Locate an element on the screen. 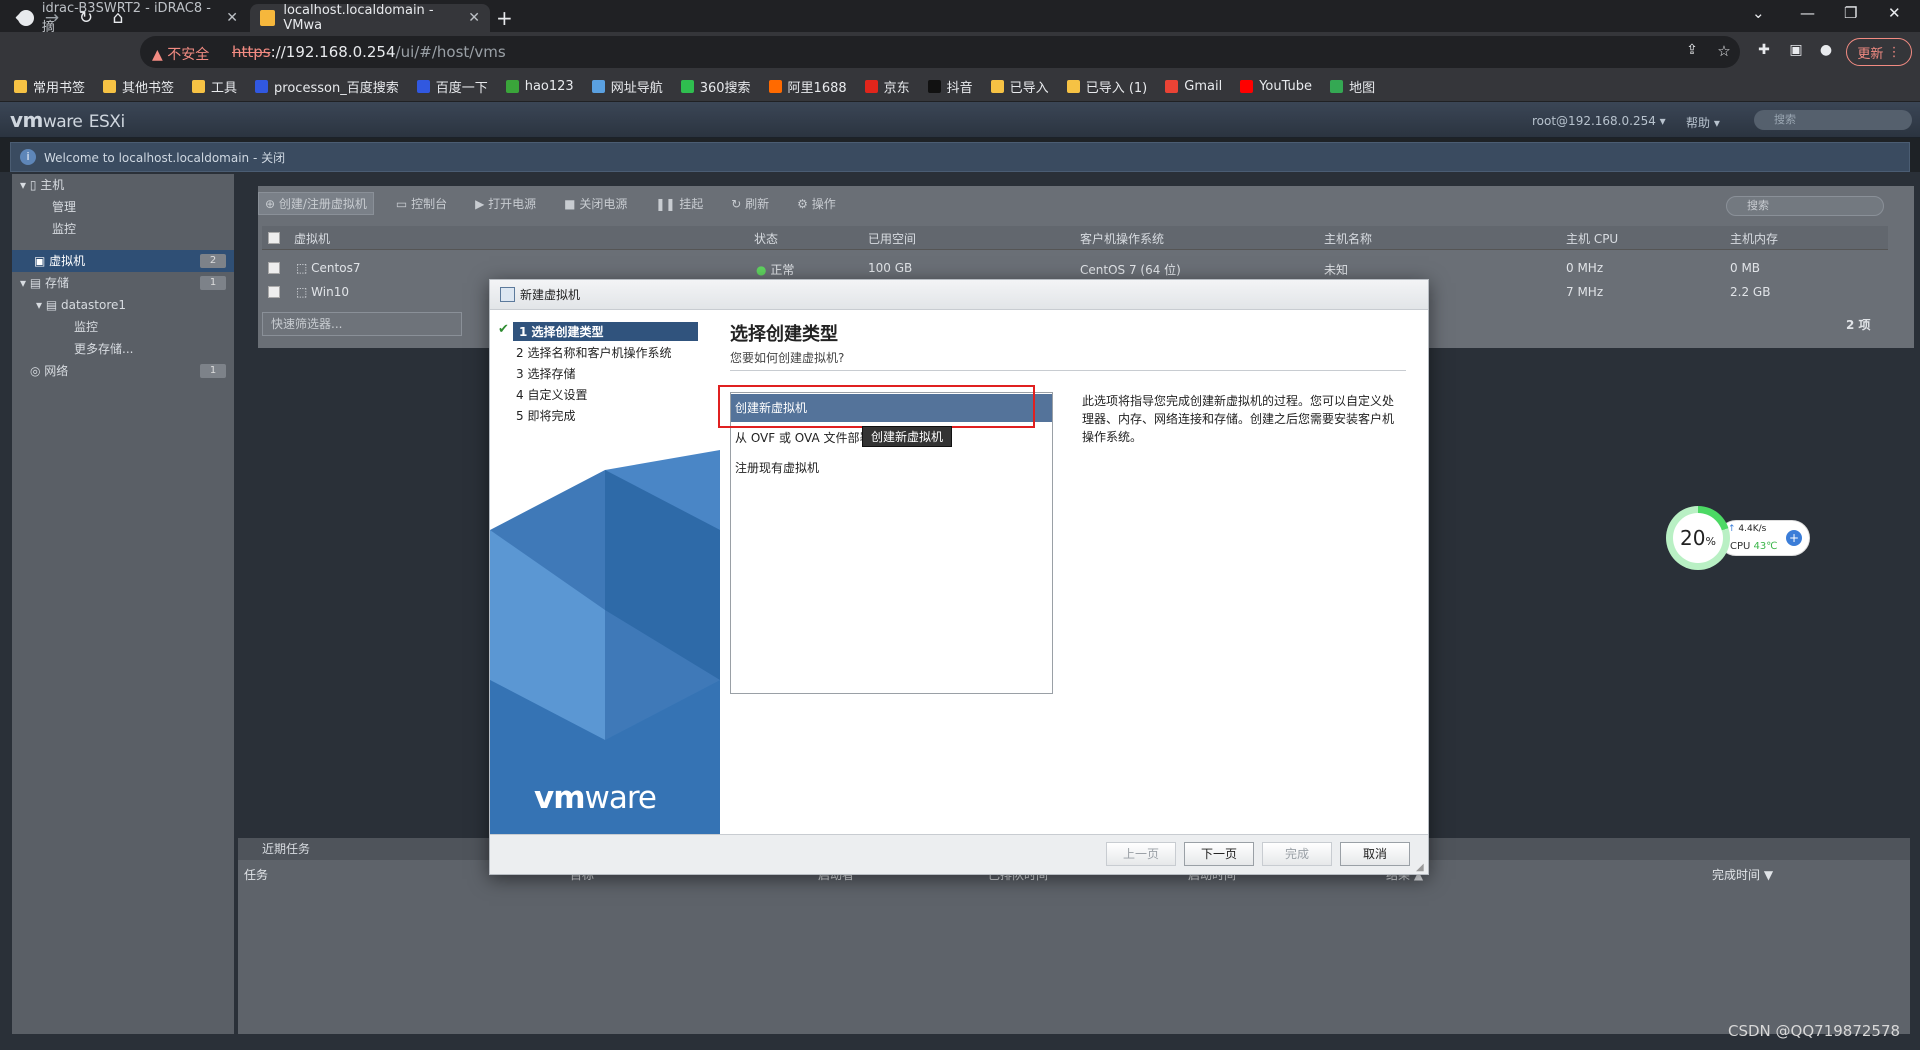  item-count: 2 项 is located at coordinates (1858, 325).